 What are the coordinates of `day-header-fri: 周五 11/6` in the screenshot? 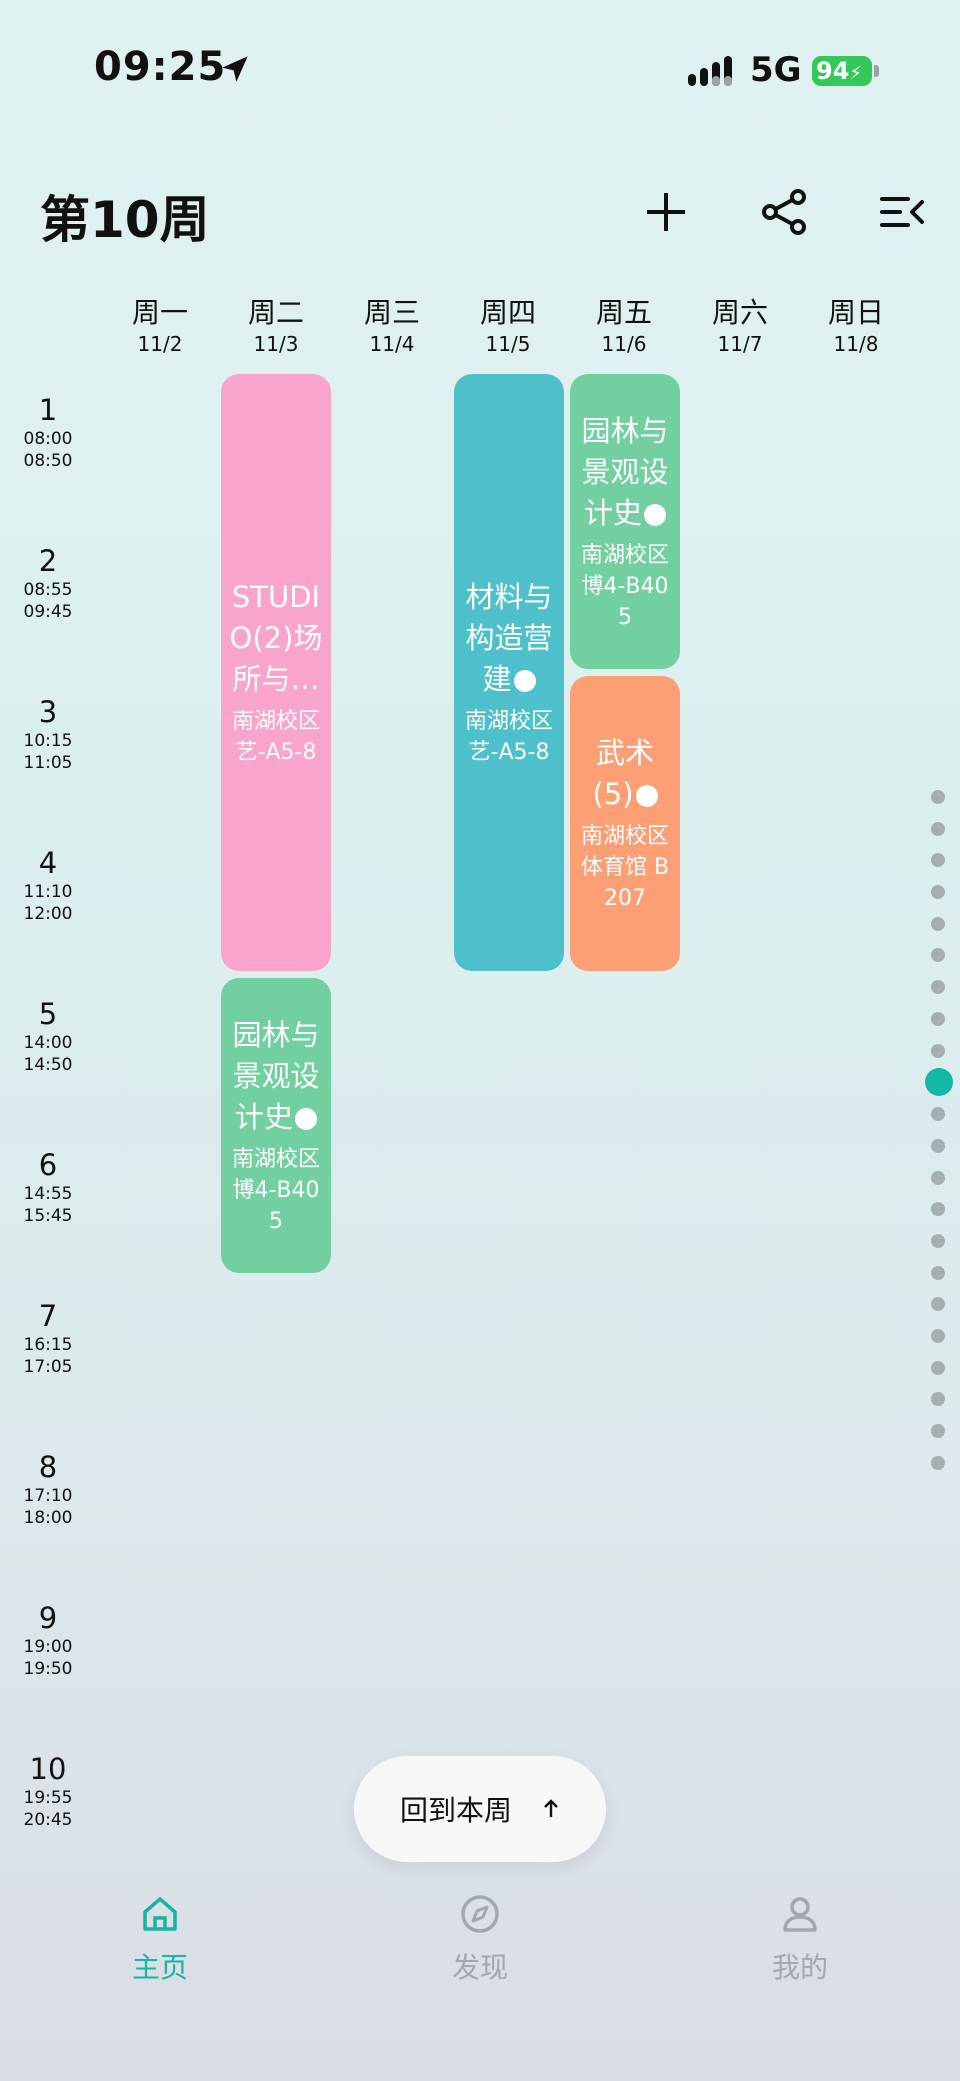 It's located at (624, 327).